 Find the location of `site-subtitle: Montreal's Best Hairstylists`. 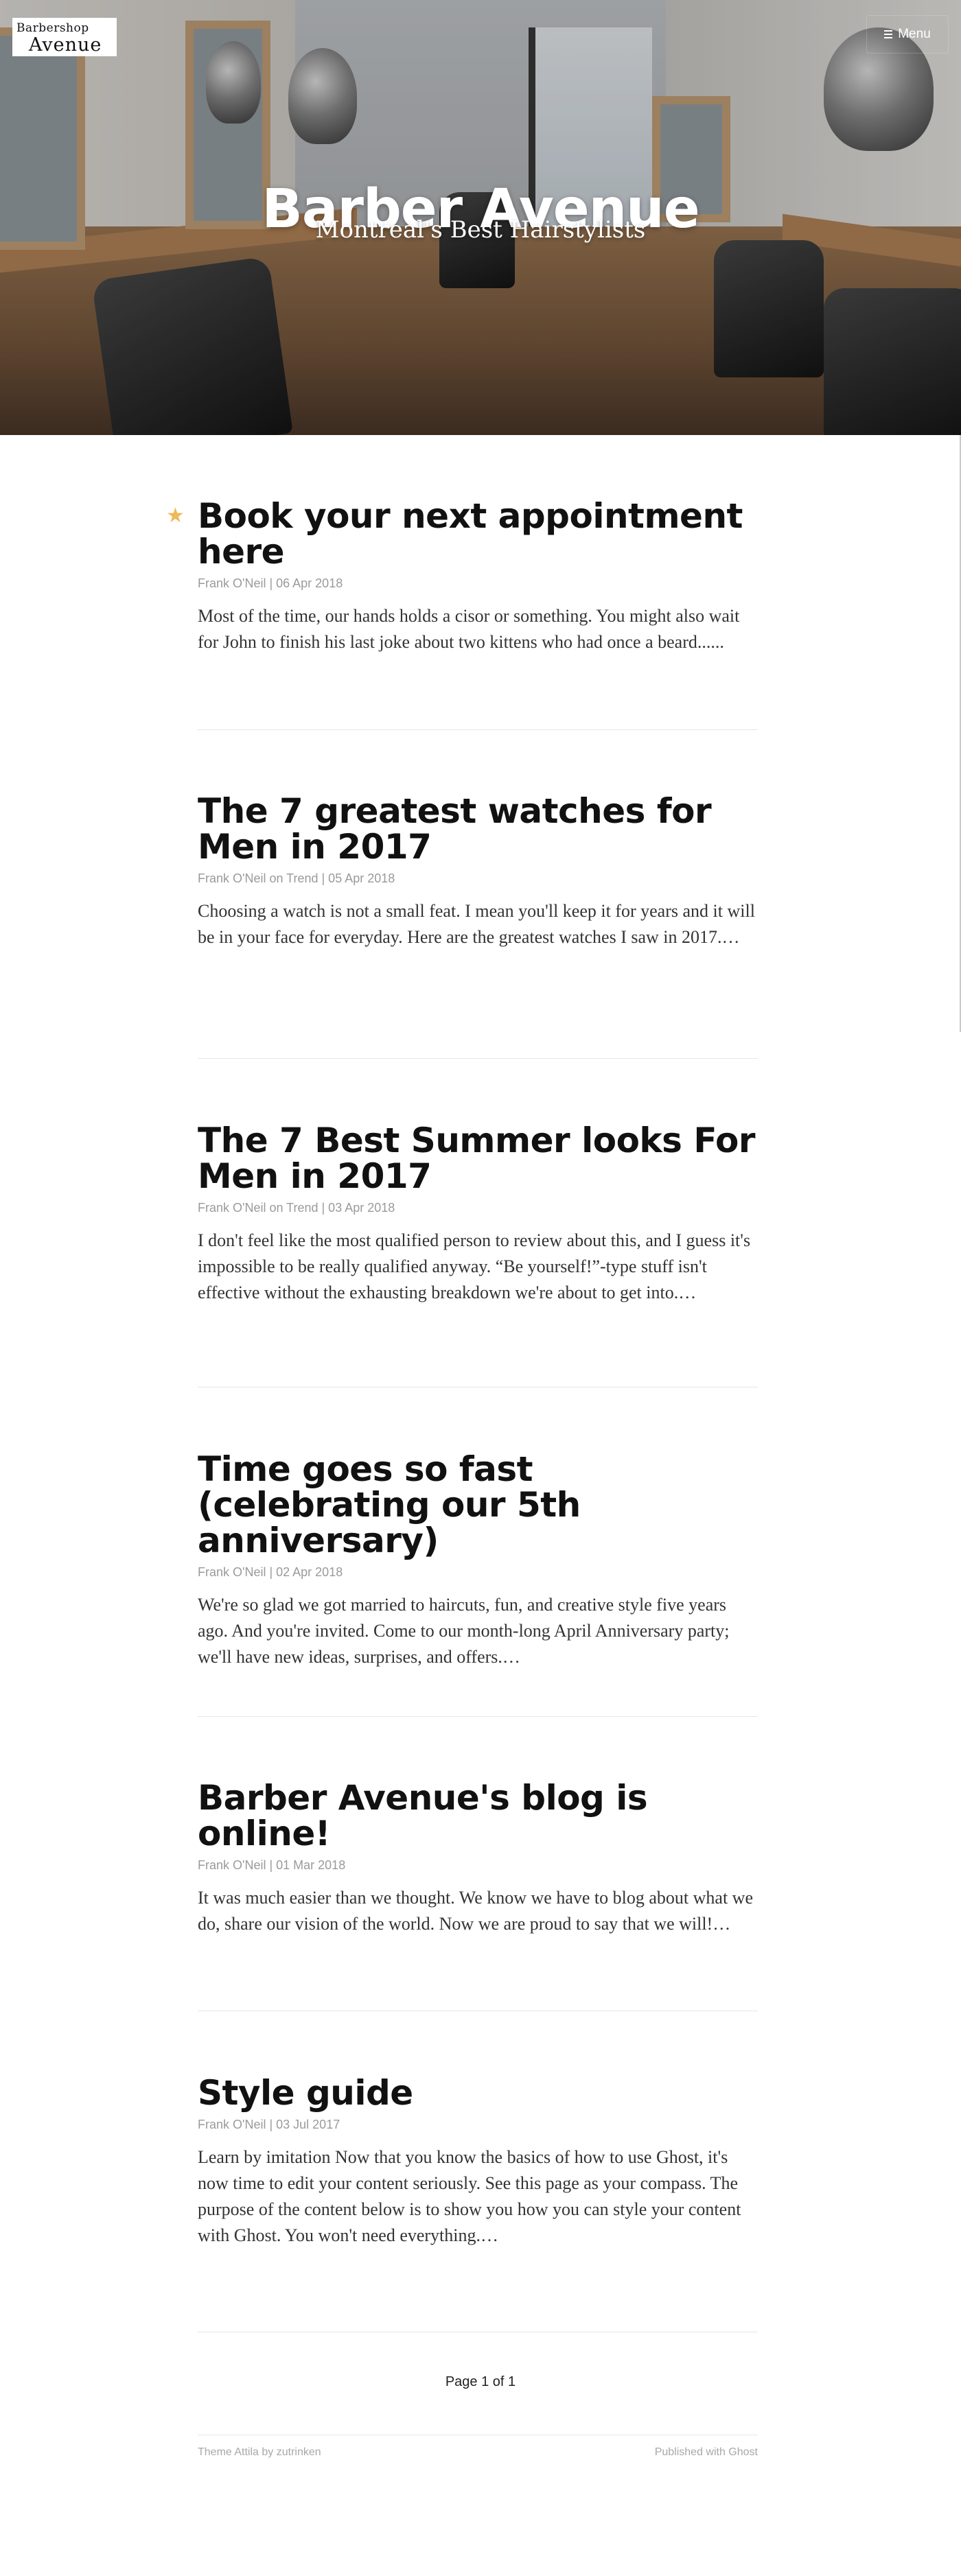

site-subtitle: Montreal's Best Hairstylists is located at coordinates (480, 230).